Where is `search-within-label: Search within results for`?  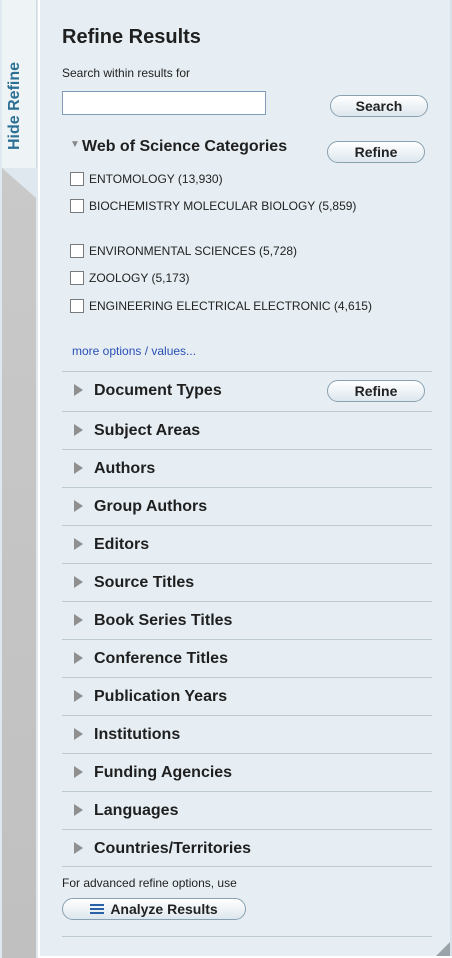
search-within-label: Search within results for is located at coordinates (126, 73).